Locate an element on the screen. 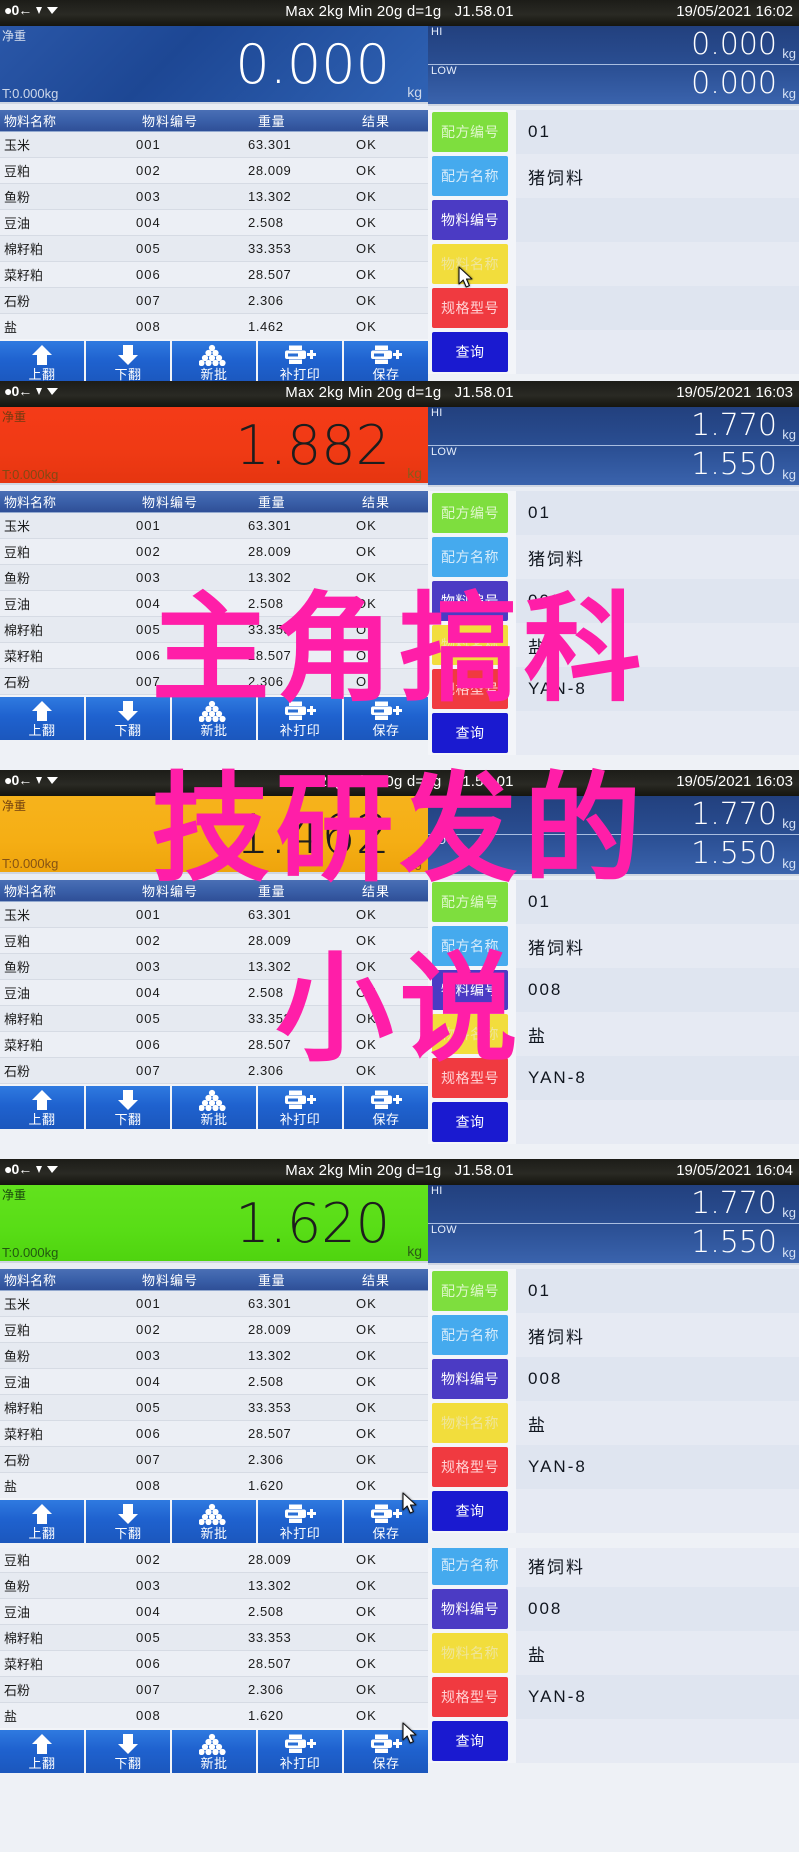 This screenshot has height=1852, width=799. field-value-spec-model is located at coordinates (657, 308).